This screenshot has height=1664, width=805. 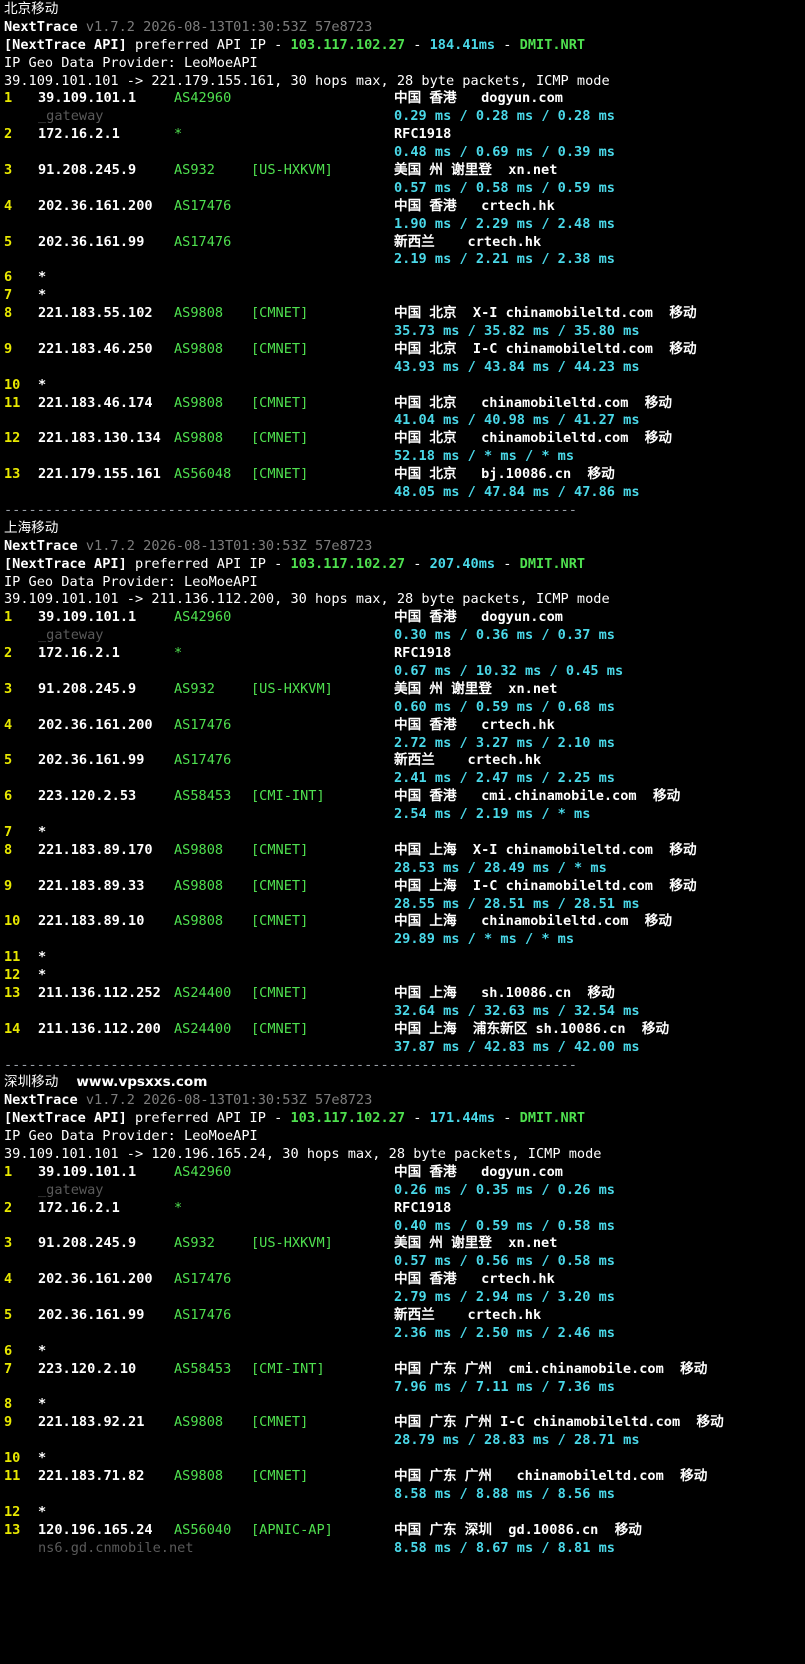 What do you see at coordinates (462, 44) in the screenshot?
I see `api-latency: 184.41ms` at bounding box center [462, 44].